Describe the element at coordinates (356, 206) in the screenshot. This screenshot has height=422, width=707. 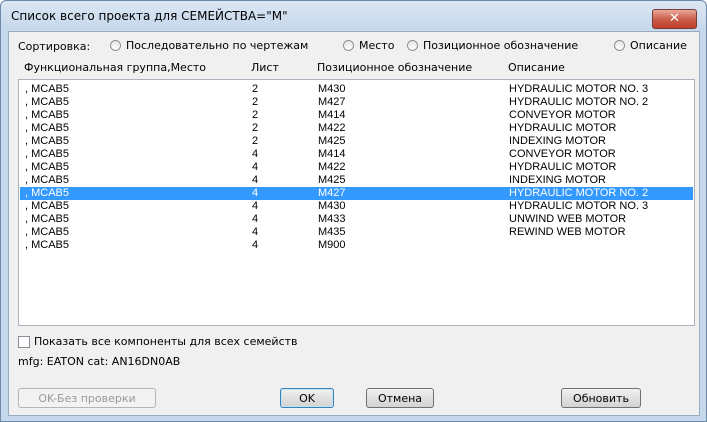
I see `table-row: , MCAB5 4 M430 HYDRAULIC MOTOR NO. 3` at that location.